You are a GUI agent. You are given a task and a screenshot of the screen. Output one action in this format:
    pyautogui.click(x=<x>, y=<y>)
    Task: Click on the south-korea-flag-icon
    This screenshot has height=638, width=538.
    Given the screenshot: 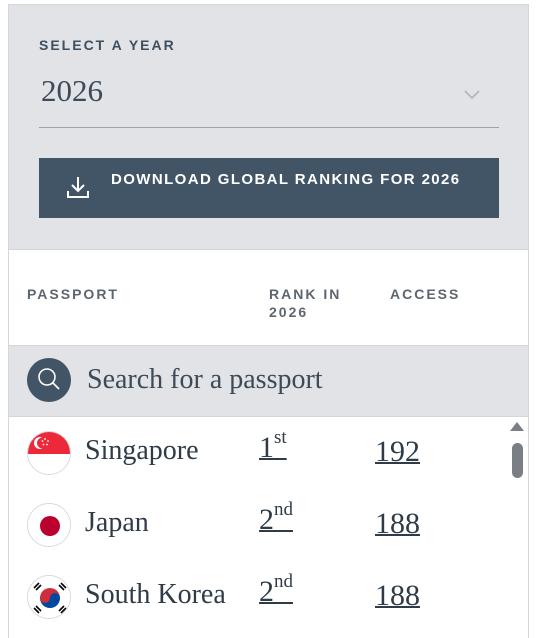 What is the action you would take?
    pyautogui.click(x=49, y=597)
    